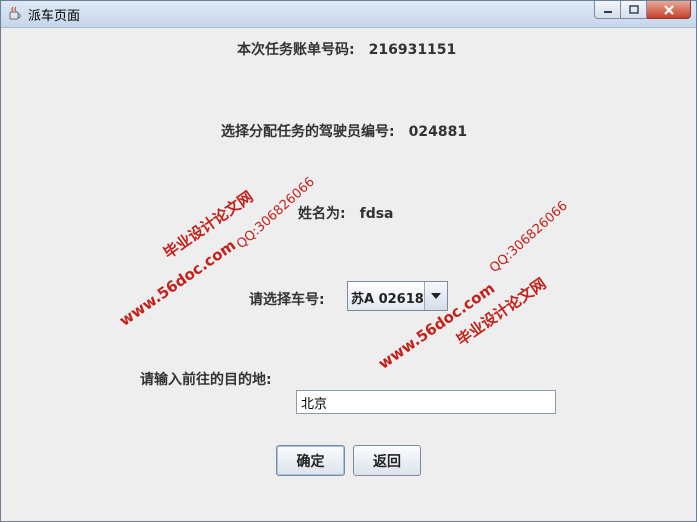  Describe the element at coordinates (287, 300) in the screenshot. I see `car-number-label: 请选择车号:` at that location.